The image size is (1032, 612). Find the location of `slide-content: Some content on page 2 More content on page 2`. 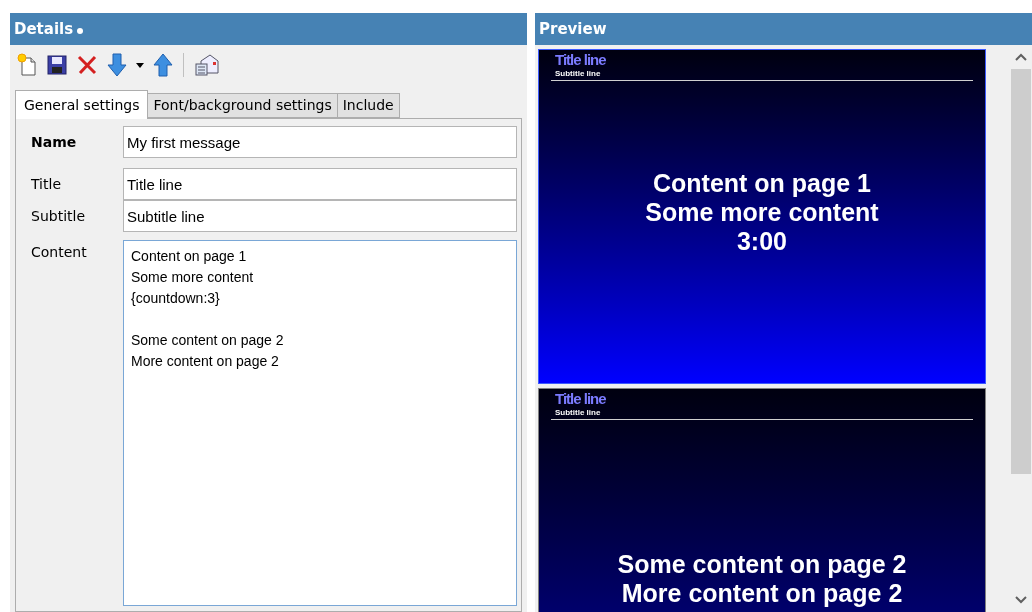

slide-content: Some content on page 2 More content on page 2 is located at coordinates (762, 579).